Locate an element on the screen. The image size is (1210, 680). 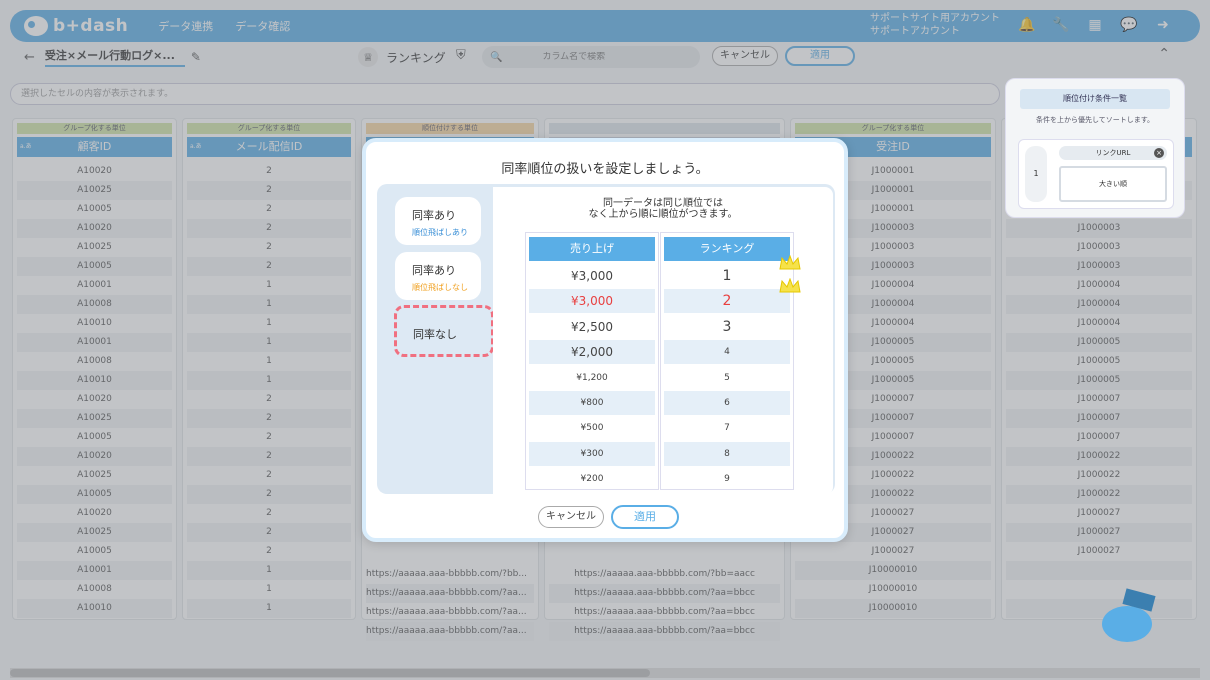
sales-cell: ¥2,500 is located at coordinates (592, 327).